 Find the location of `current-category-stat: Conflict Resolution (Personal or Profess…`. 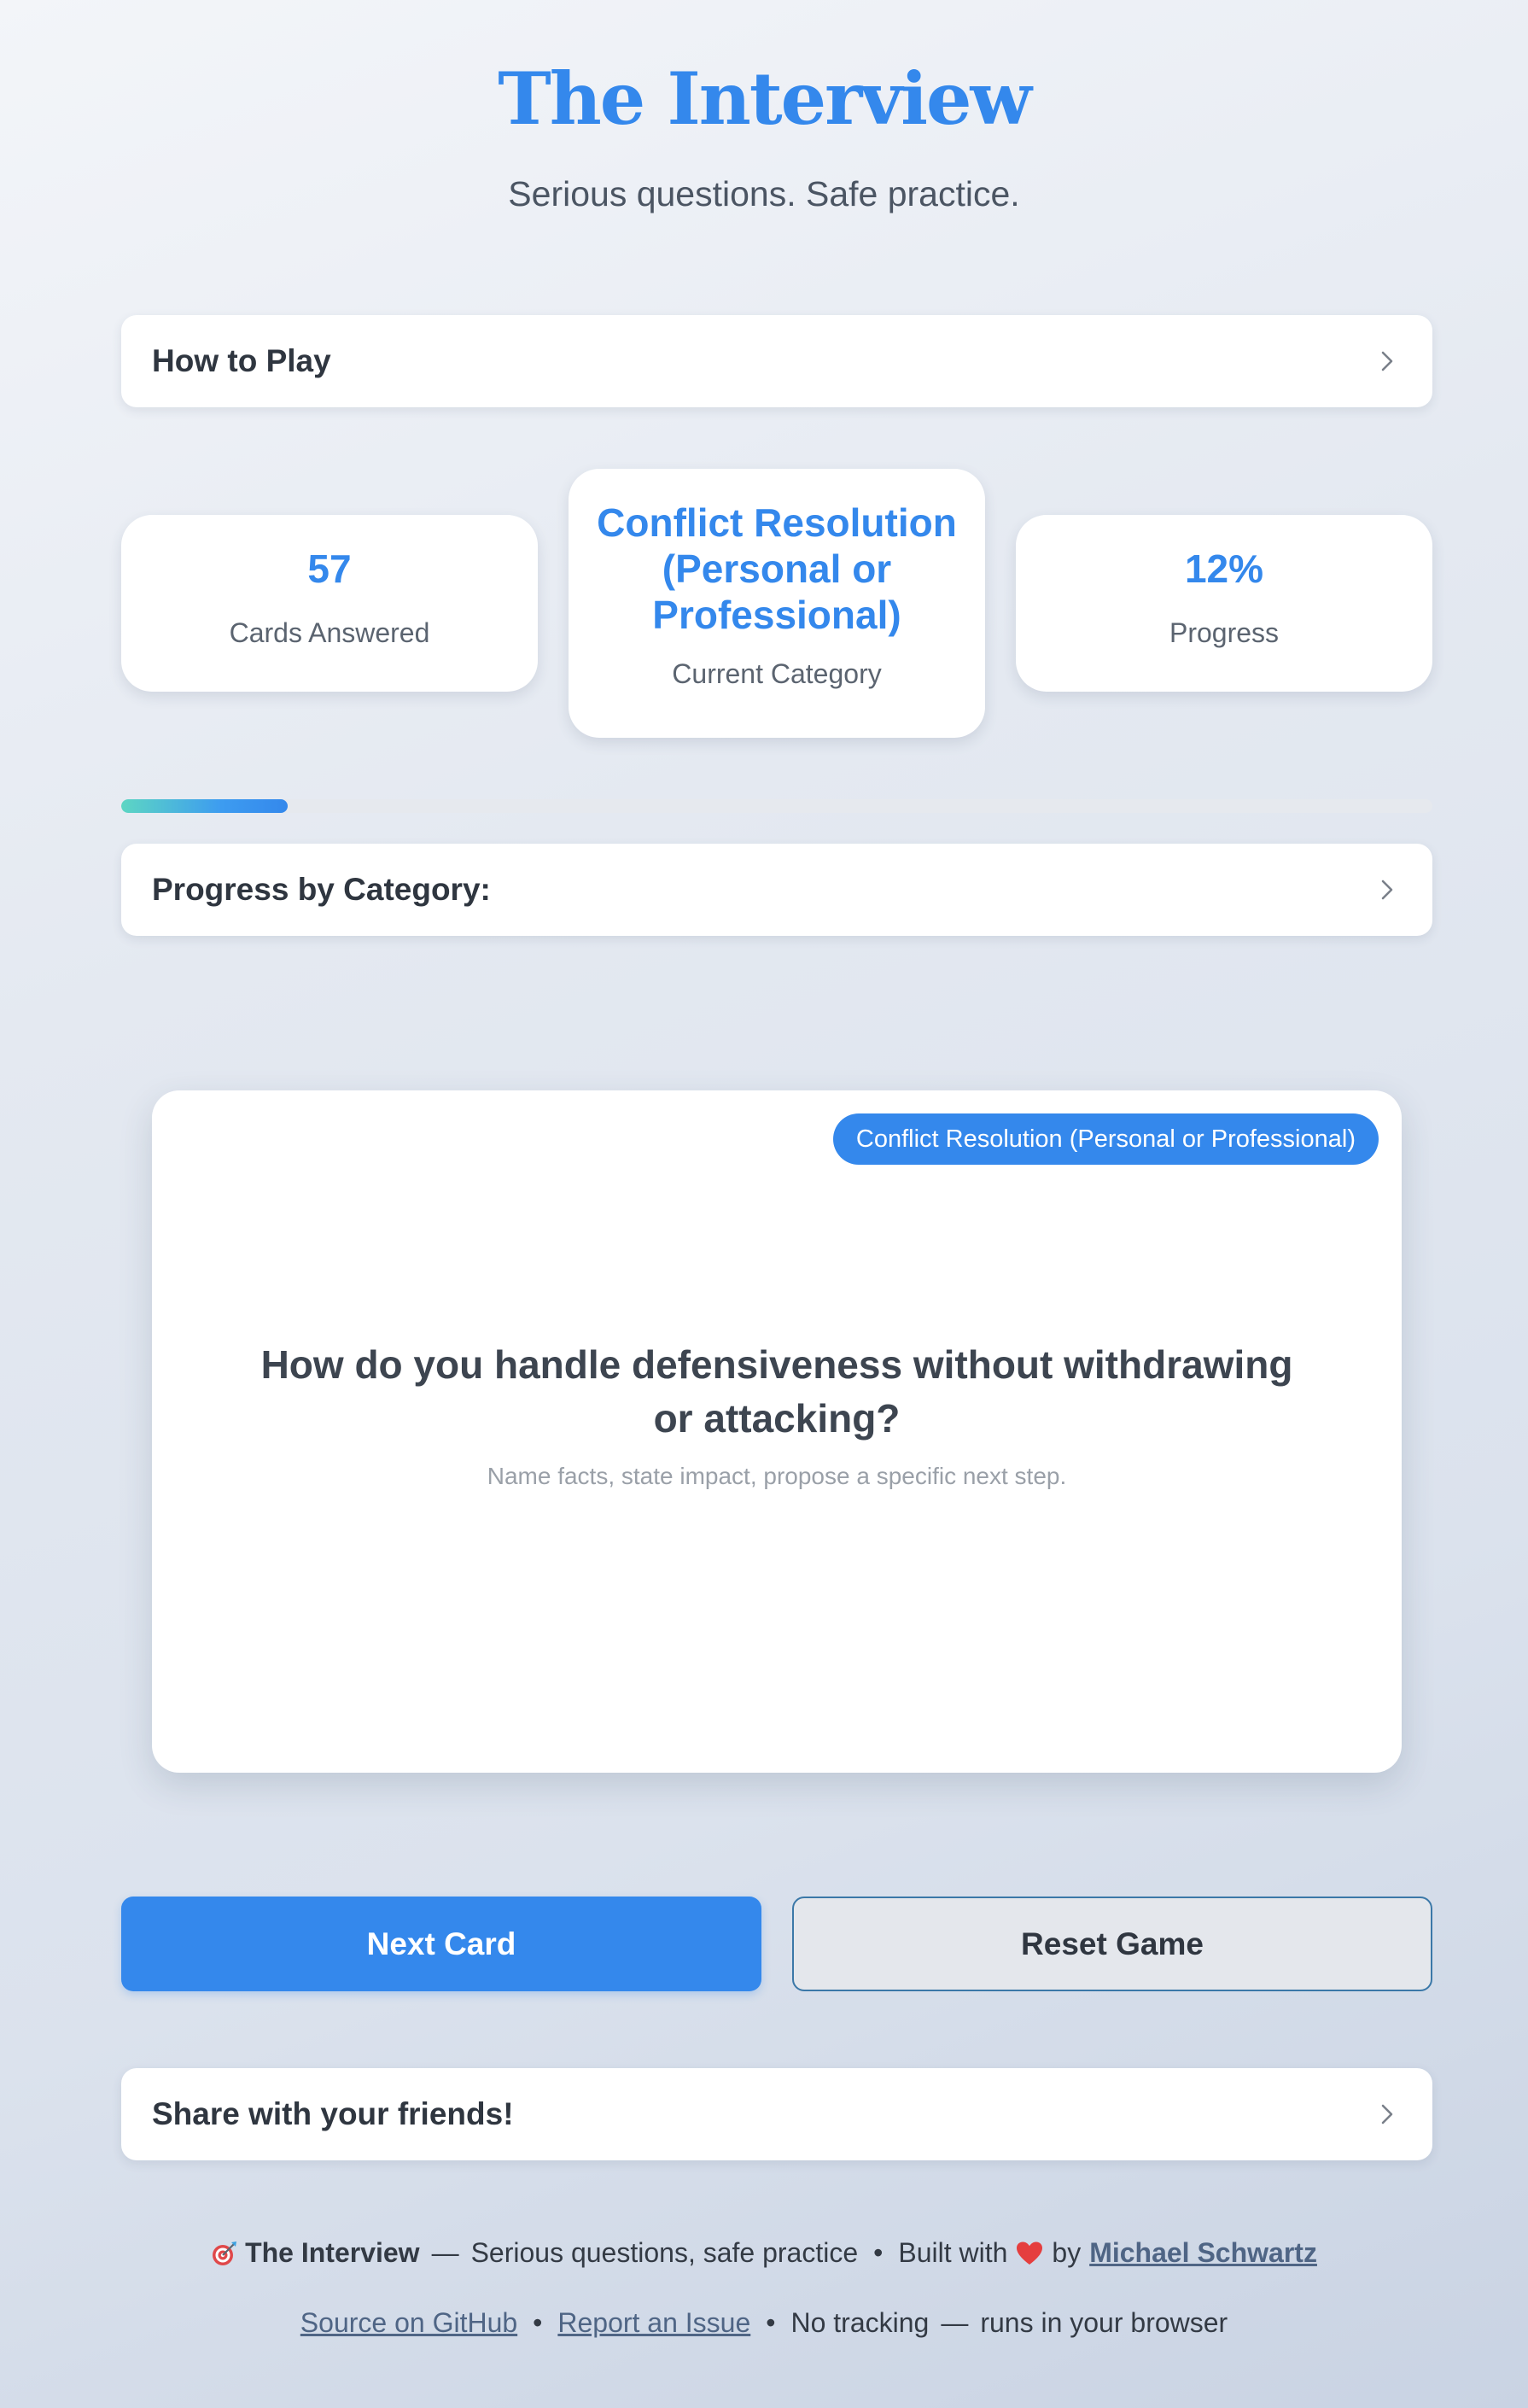

current-category-stat: Conflict Resolution (Personal or Profess… is located at coordinates (777, 603).